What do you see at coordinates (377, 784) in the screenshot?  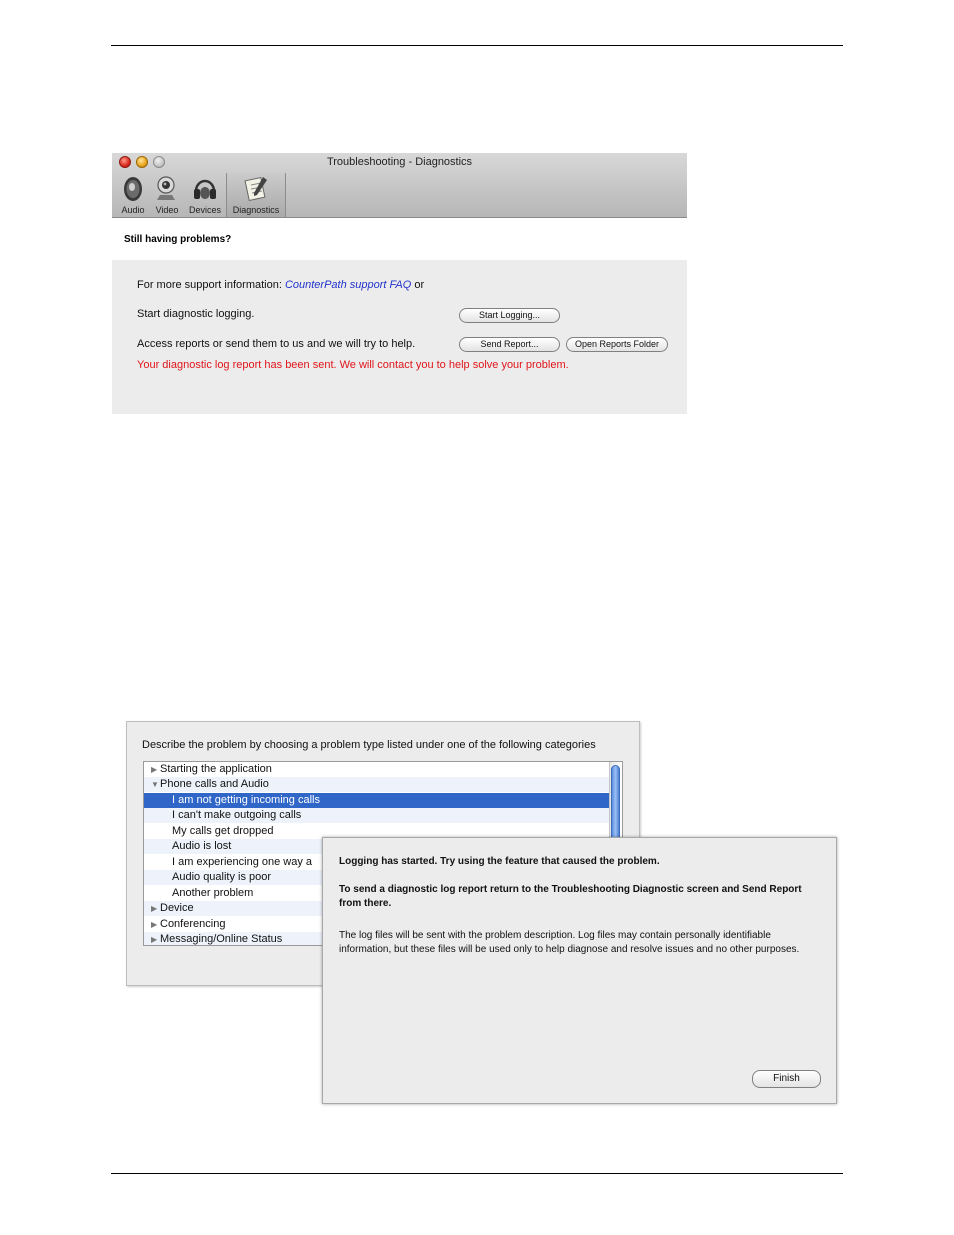 I see `tree-category: ▼Phone calls and Audio` at bounding box center [377, 784].